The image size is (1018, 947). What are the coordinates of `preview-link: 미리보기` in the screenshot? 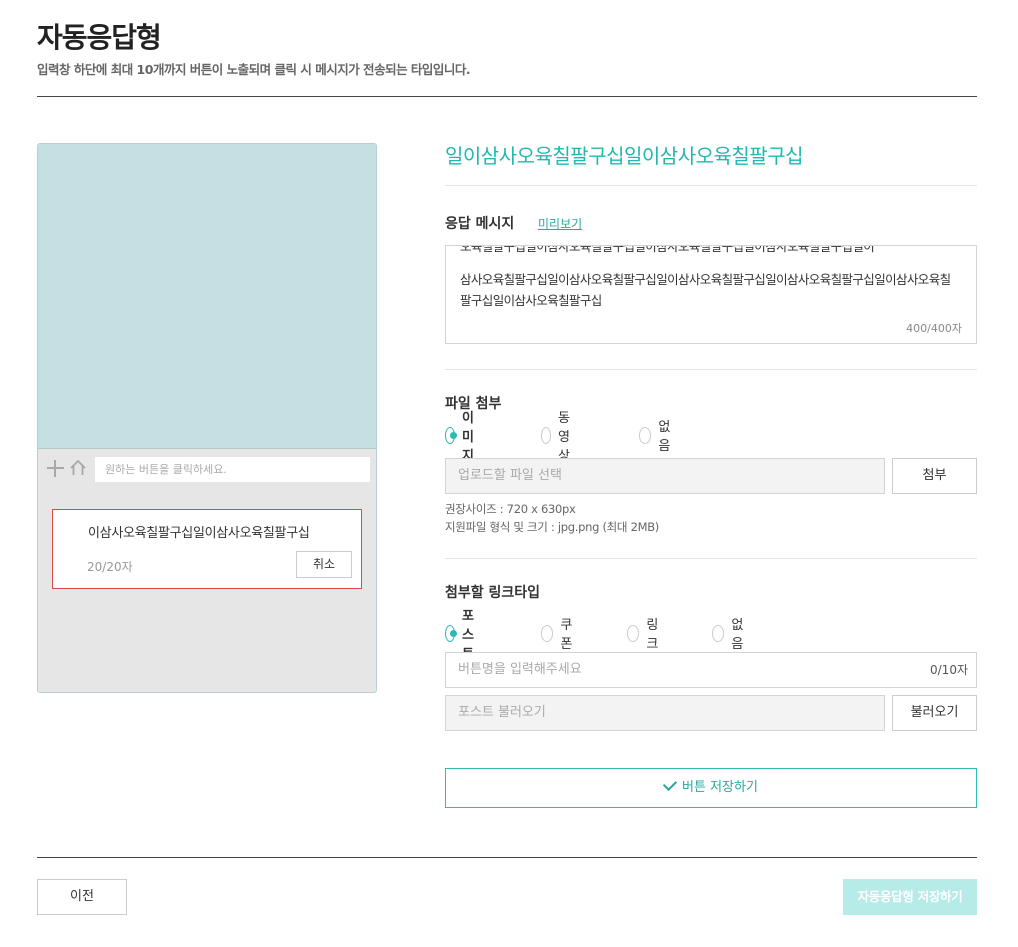 It's located at (560, 223).